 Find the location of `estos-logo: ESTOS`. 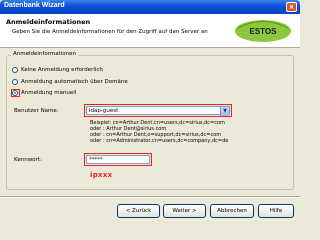

estos-logo: ESTOS is located at coordinates (263, 31).